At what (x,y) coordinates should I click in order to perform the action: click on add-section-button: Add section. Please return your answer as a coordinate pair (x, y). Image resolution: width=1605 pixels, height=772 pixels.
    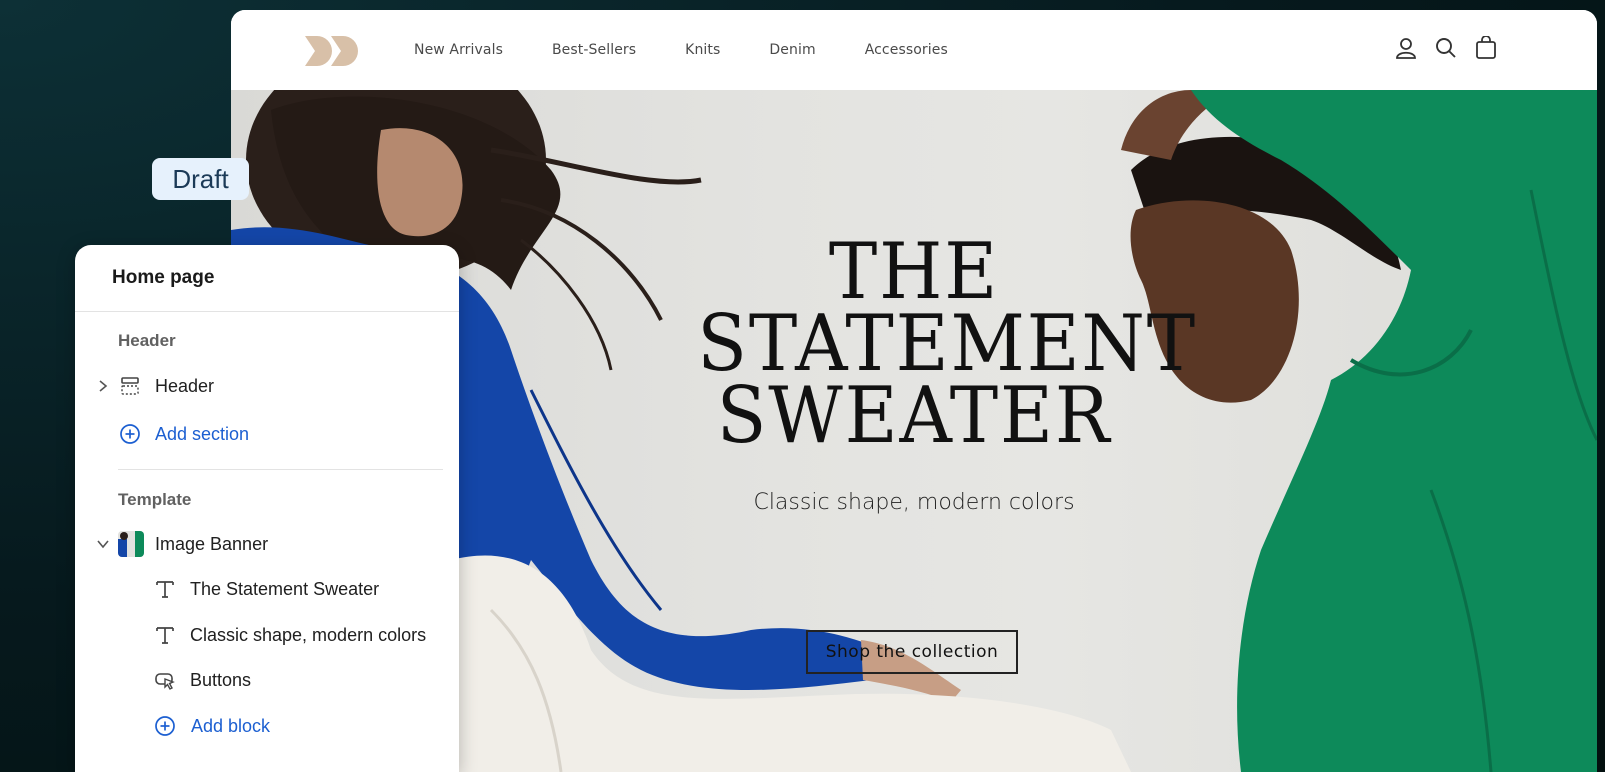
    Looking at the image, I should click on (267, 434).